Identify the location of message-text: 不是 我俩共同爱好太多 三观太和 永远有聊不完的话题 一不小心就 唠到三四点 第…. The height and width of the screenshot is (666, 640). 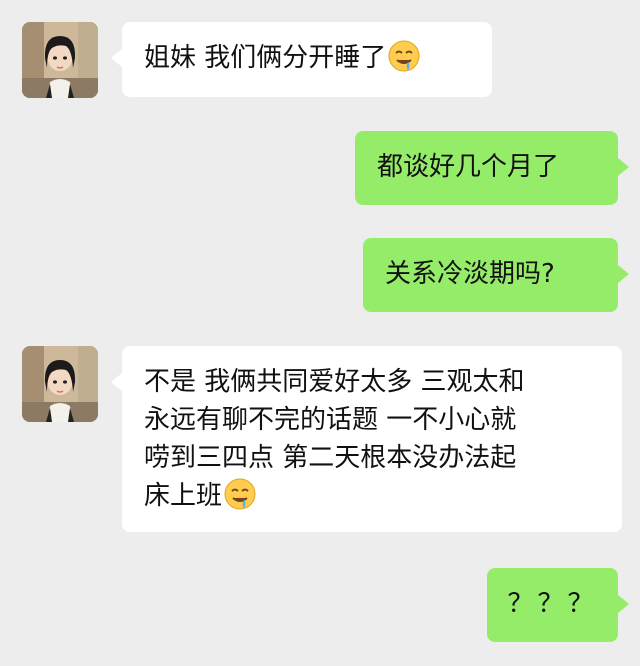
(334, 439).